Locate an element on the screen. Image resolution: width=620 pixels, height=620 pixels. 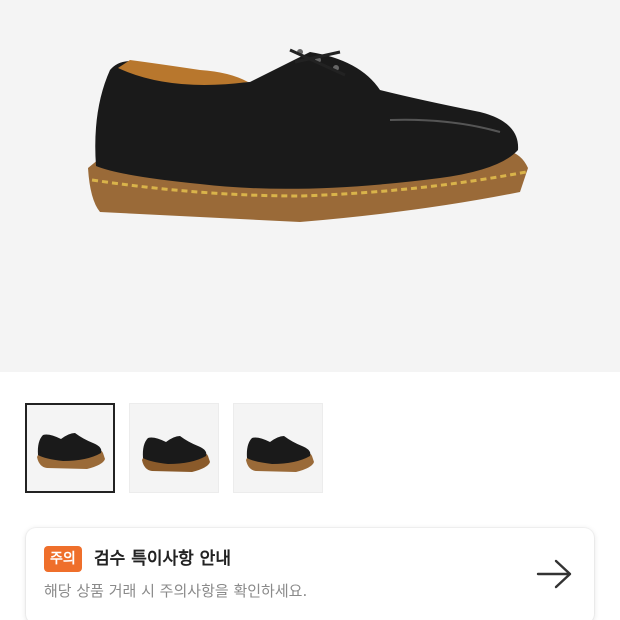
notice-description: 해당 상품 거래 시 주의사항을 확인하세요. is located at coordinates (176, 591).